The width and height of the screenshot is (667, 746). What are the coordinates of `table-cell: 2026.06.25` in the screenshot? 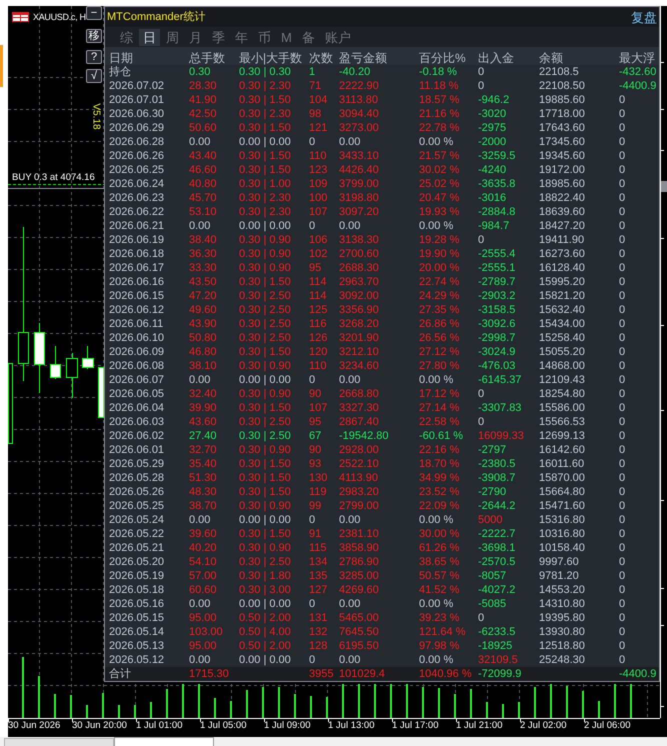 It's located at (136, 170).